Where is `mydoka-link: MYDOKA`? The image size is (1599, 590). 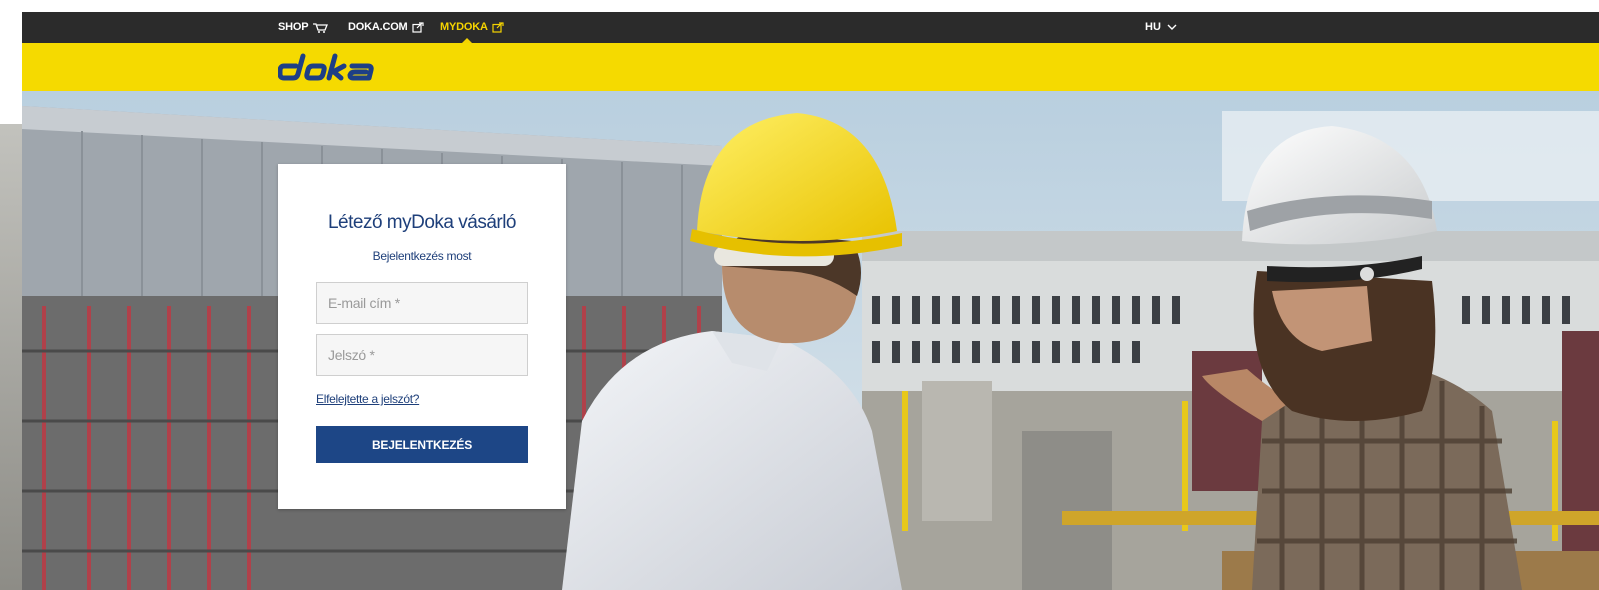 mydoka-link: MYDOKA is located at coordinates (472, 27).